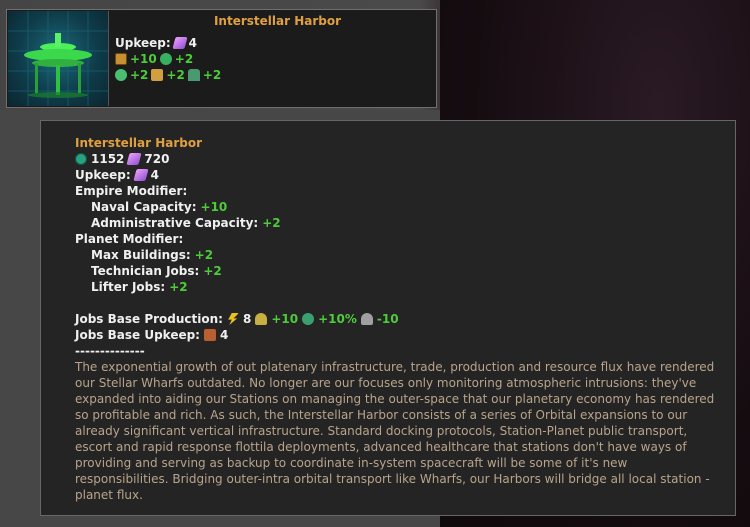 The height and width of the screenshot is (527, 750). What do you see at coordinates (139, 143) in the screenshot?
I see `tooltip-title: Interstellar Harbor` at bounding box center [139, 143].